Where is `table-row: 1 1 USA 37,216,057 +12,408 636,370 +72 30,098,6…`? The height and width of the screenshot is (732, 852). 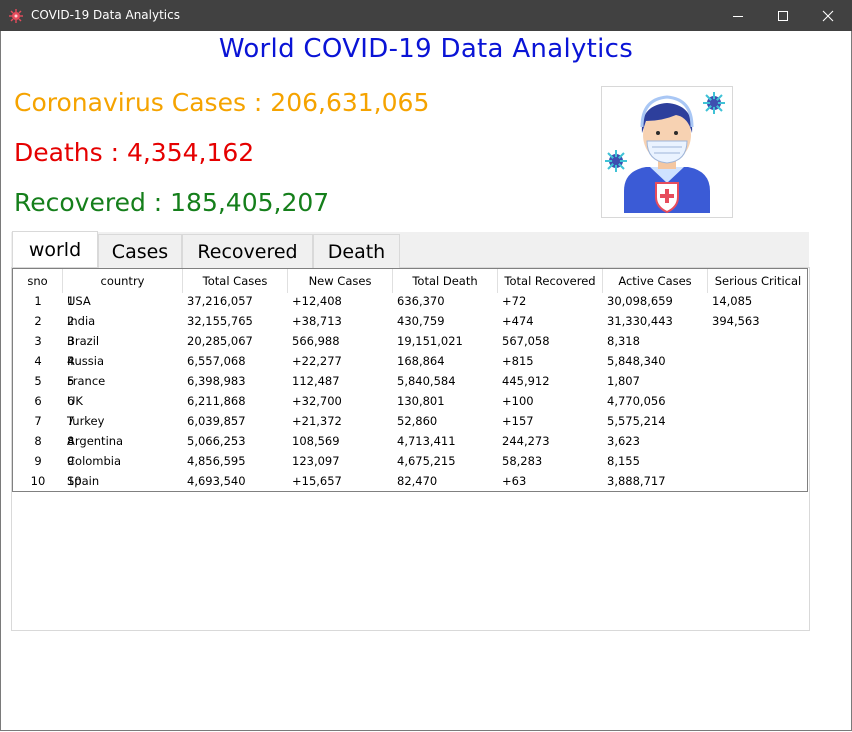
table-row: 1 1 USA 37,216,057 +12,408 636,370 +72 30,098,6… is located at coordinates (410, 301).